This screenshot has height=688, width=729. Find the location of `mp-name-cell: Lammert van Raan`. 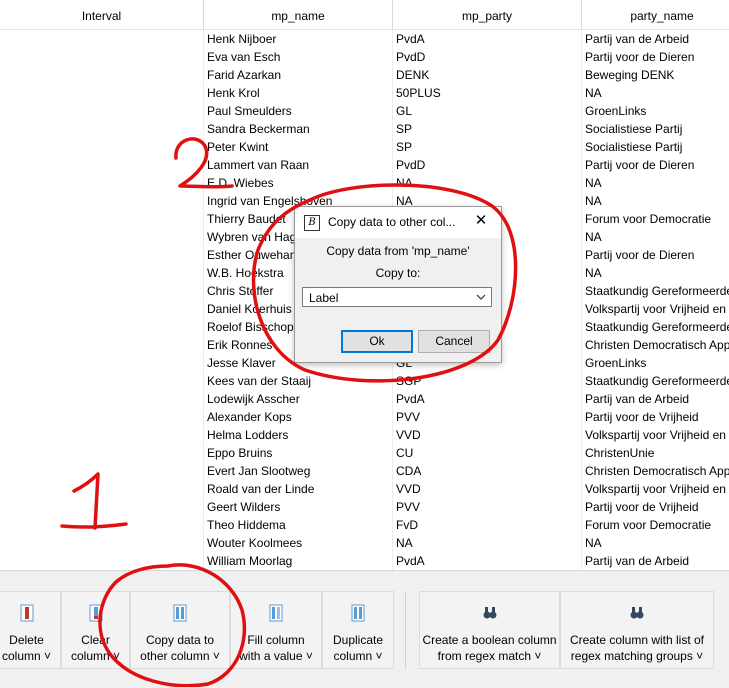

mp-name-cell: Lammert van Raan is located at coordinates (297, 165).